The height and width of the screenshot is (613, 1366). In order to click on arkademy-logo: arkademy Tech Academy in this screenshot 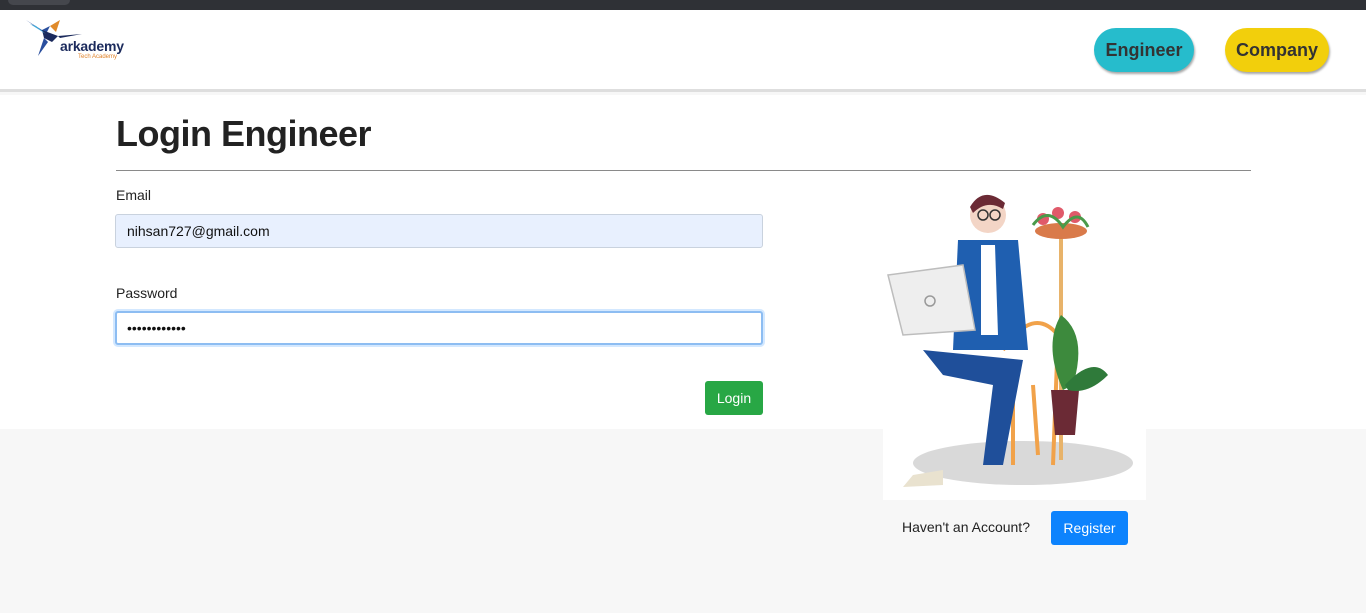, I will do `click(84, 42)`.